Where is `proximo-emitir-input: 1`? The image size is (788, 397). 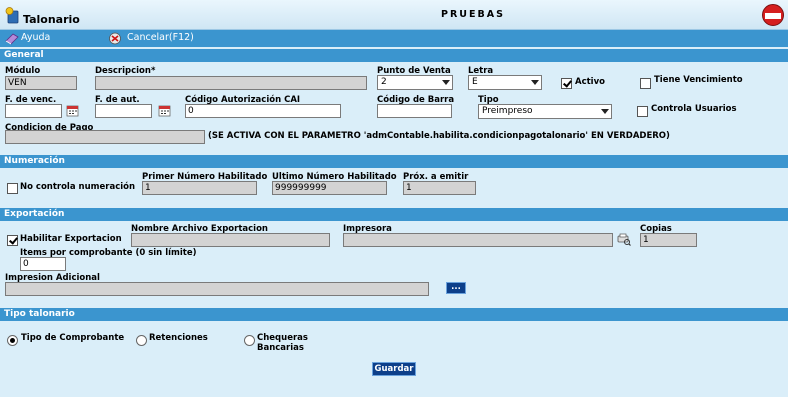
proximo-emitir-input: 1 is located at coordinates (439, 188).